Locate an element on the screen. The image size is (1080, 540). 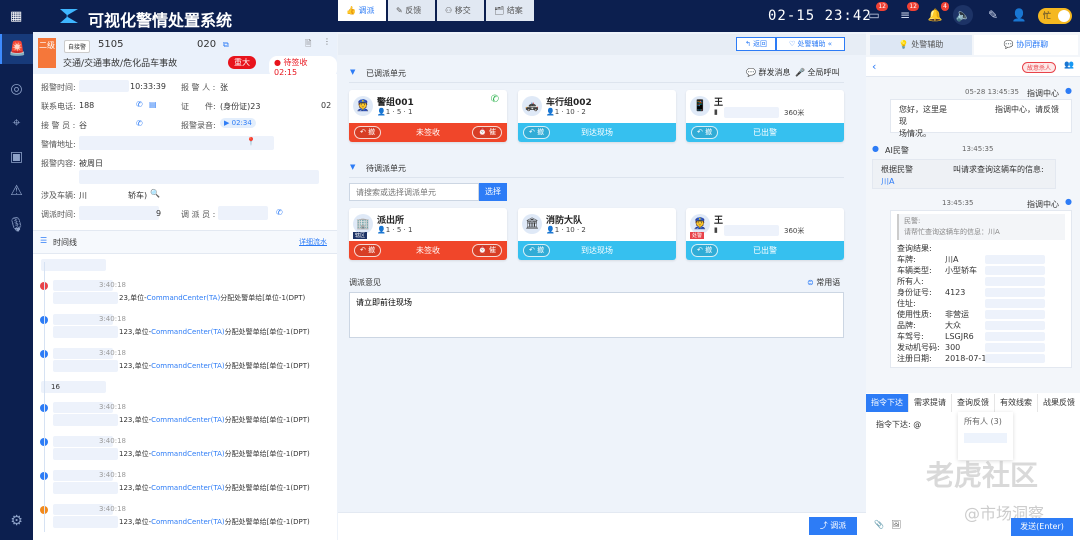
speaker-icon: 🔈 is located at coordinates (963, 15).